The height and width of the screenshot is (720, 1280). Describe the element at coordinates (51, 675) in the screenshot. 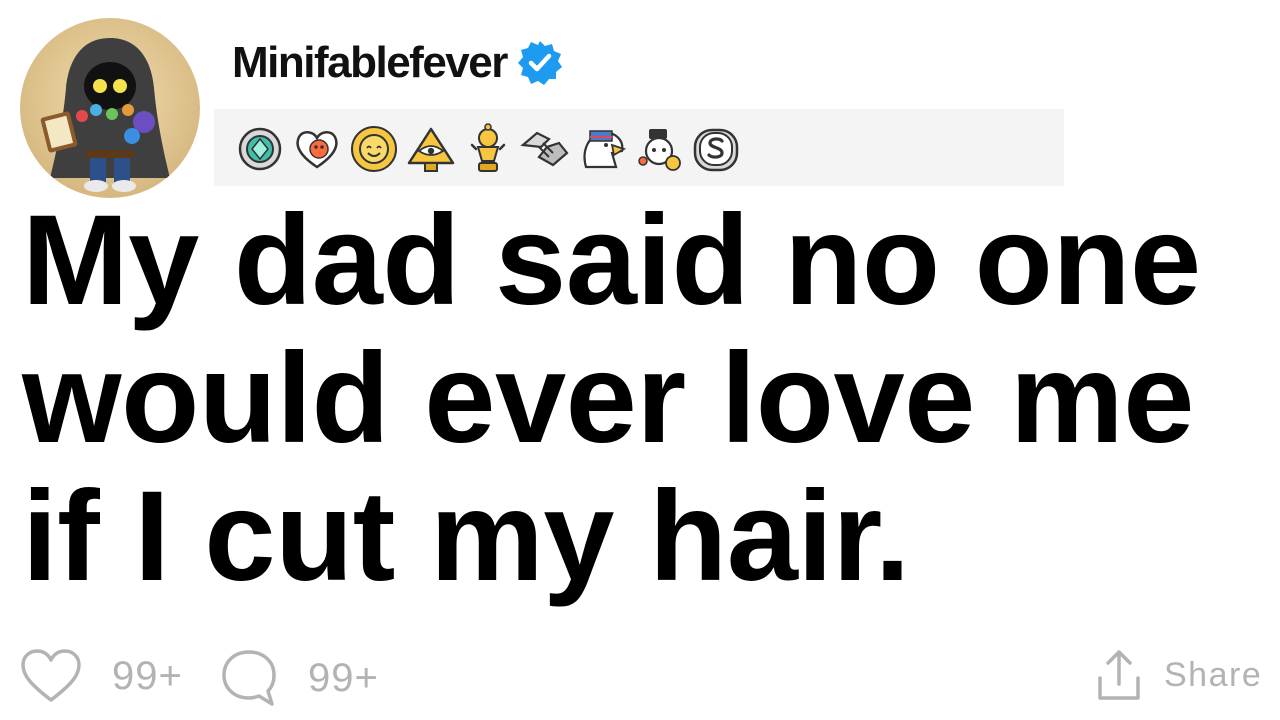

I see `heart-icon` at that location.